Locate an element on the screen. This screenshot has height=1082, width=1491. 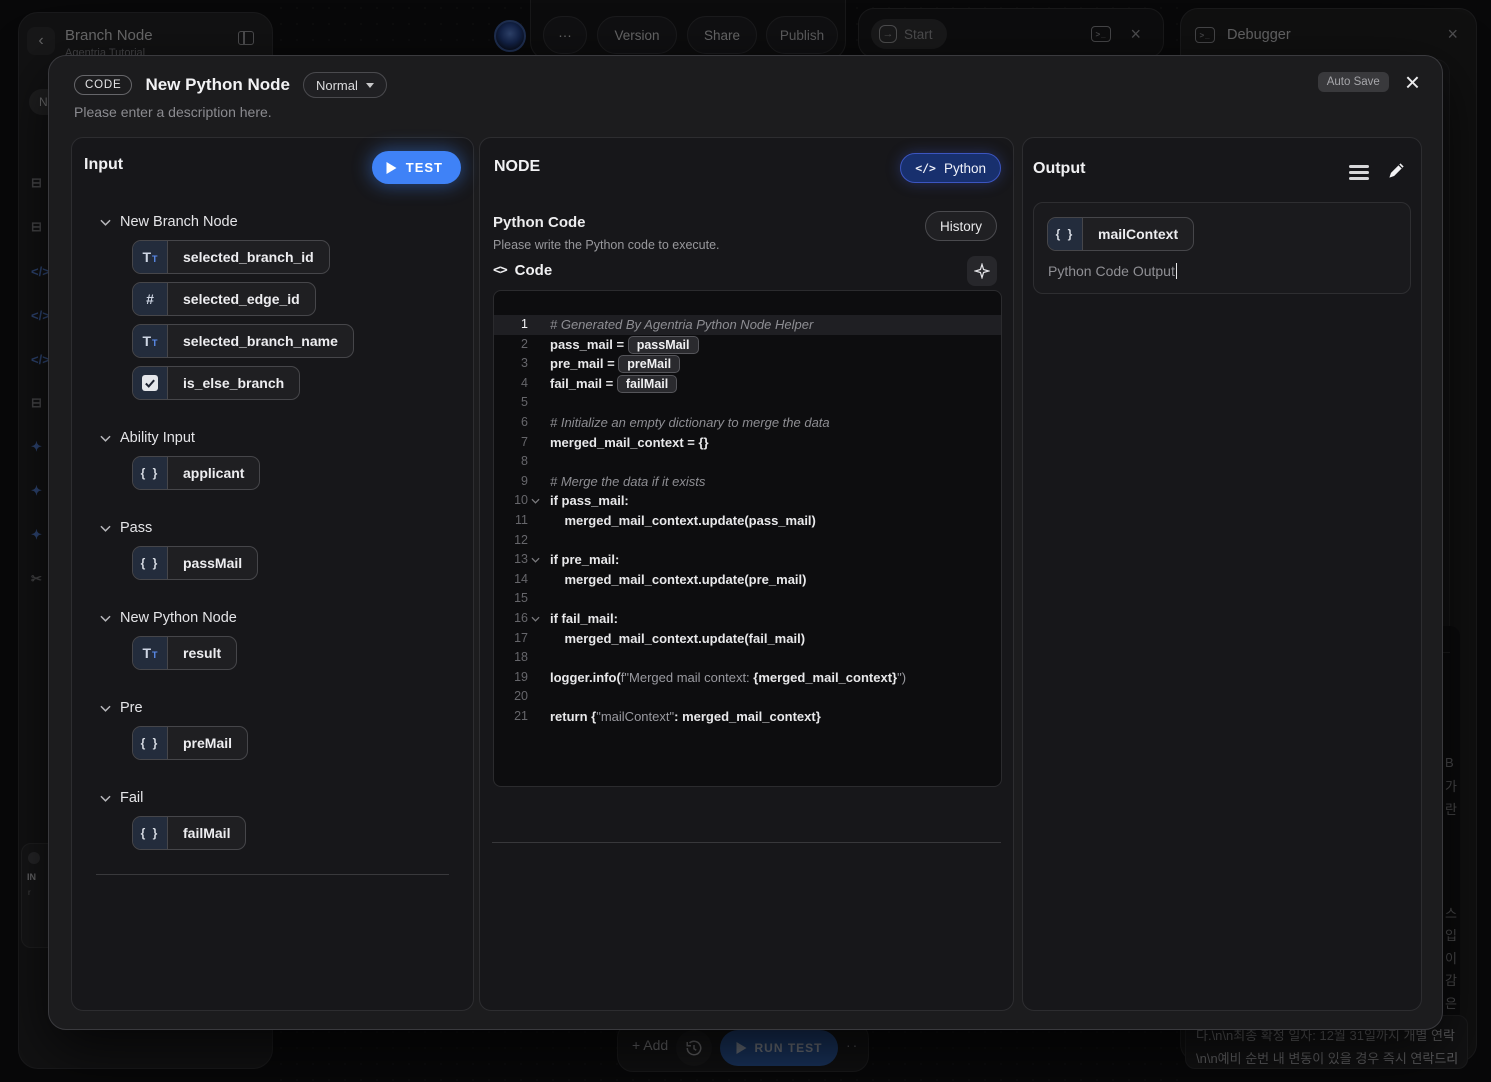
code-line: 9 # Merge the data if it exists is located at coordinates (747, 482).